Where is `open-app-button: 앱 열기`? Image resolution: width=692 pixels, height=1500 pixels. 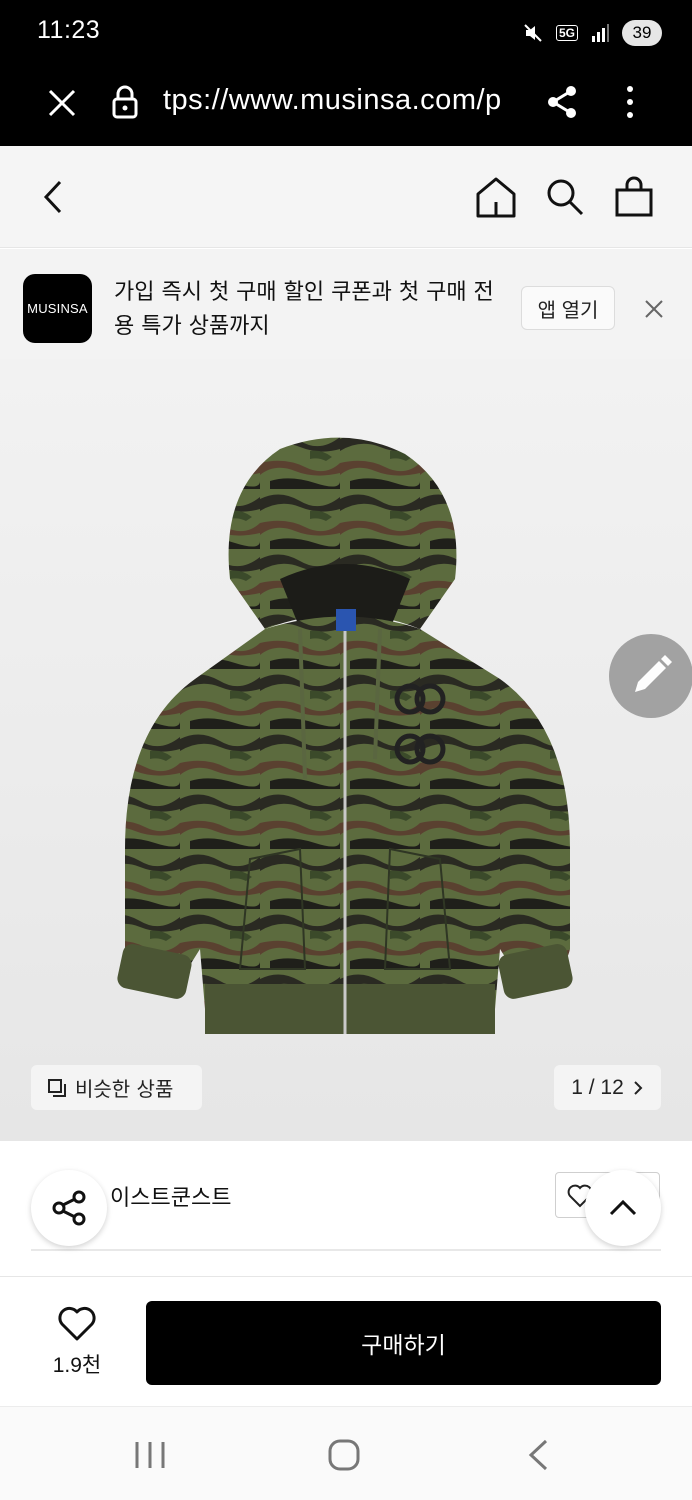
open-app-button: 앱 열기 is located at coordinates (568, 308).